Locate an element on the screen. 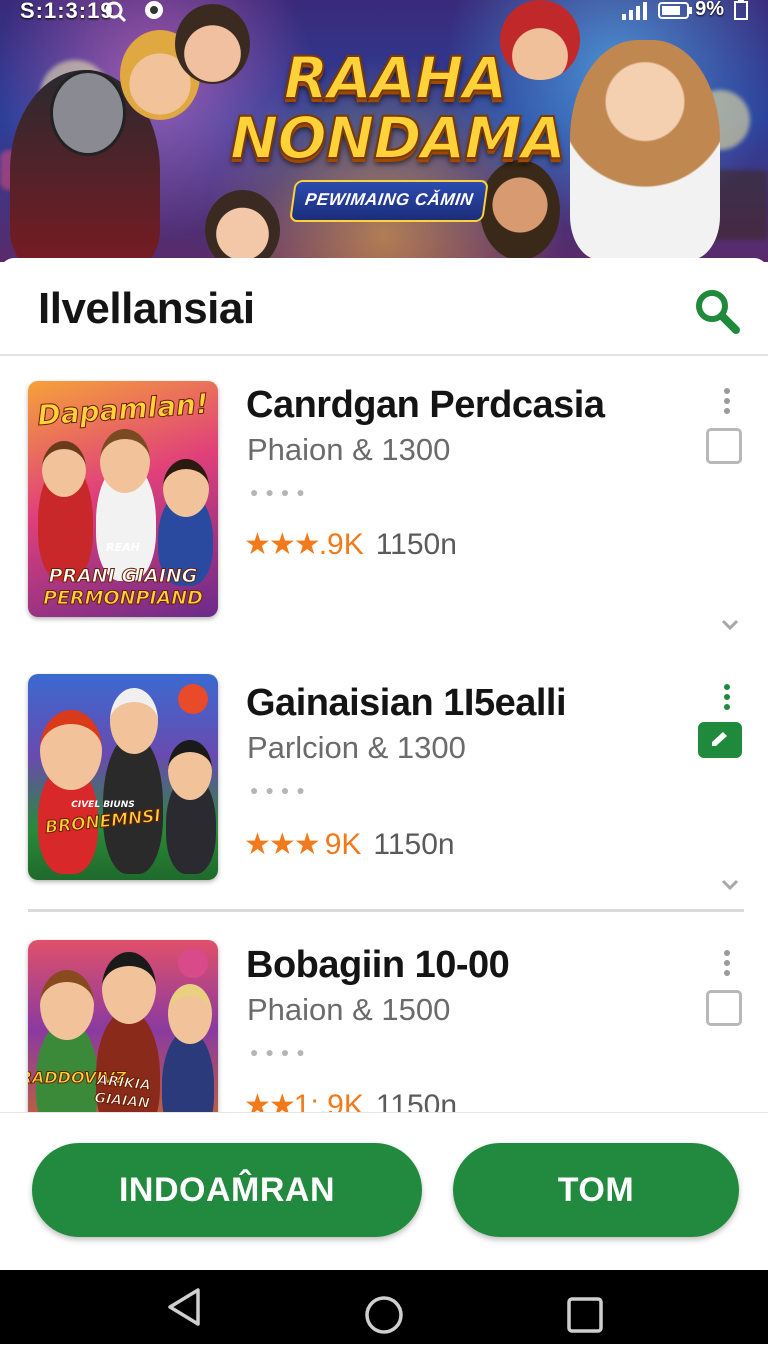 This screenshot has width=768, height=1349. item-rating: ★★★.9K 1150n is located at coordinates (350, 544).